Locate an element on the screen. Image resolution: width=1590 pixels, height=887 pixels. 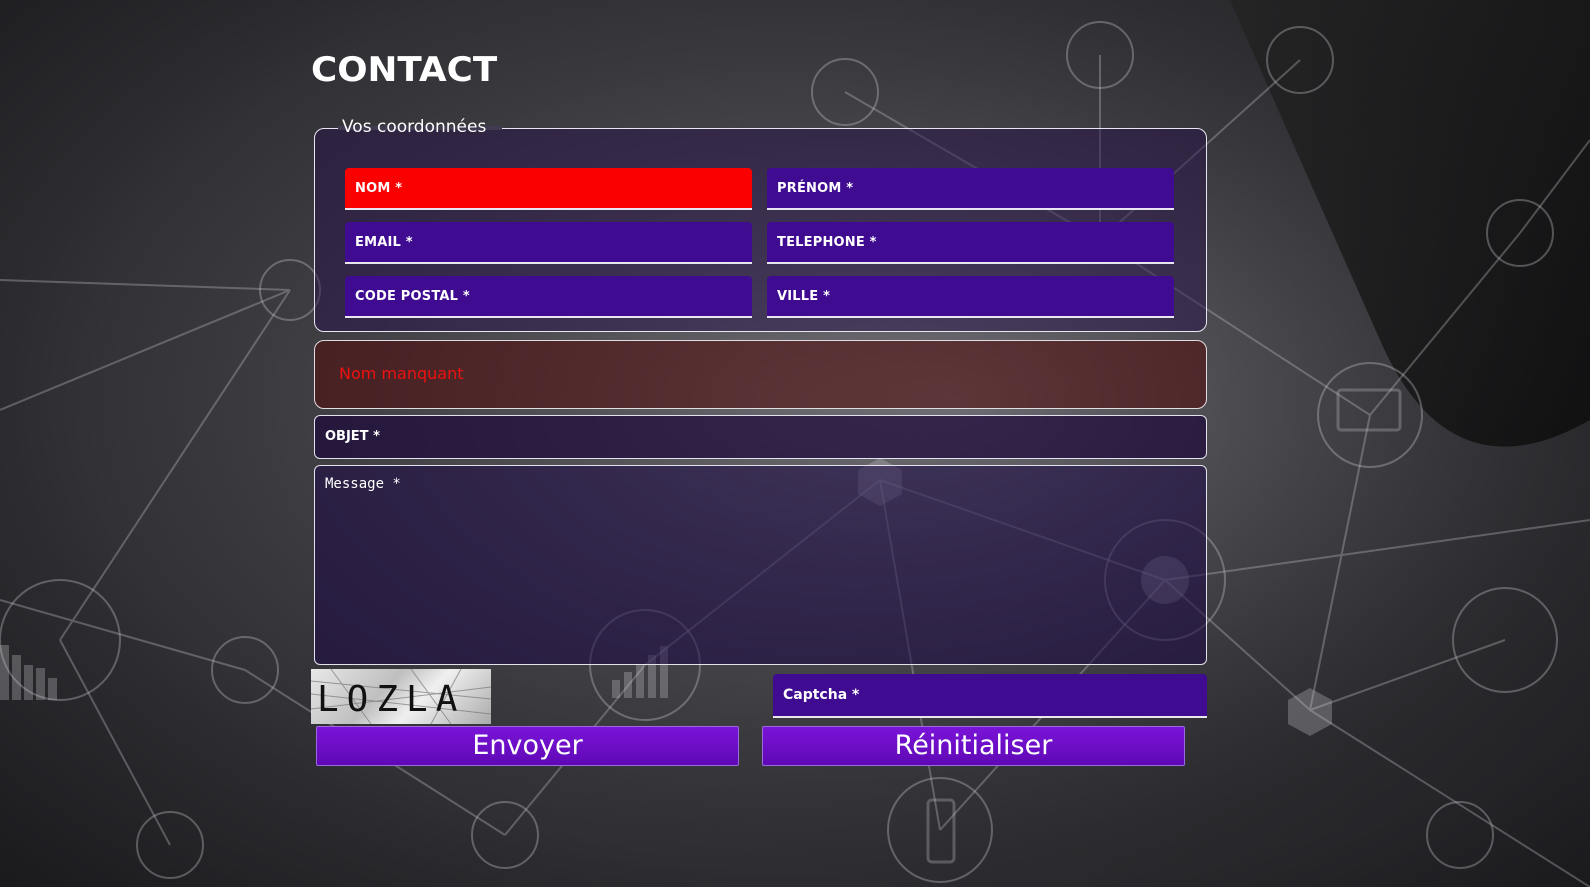
prenom-field: PRÉNOM * is located at coordinates (970, 189).